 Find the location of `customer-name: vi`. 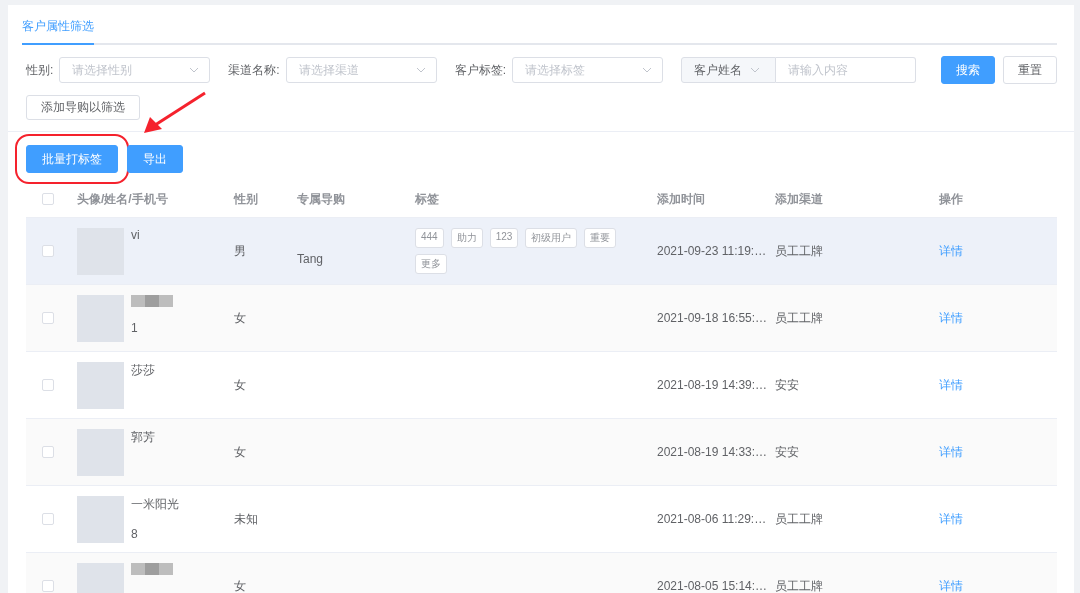

customer-name: vi is located at coordinates (135, 234).